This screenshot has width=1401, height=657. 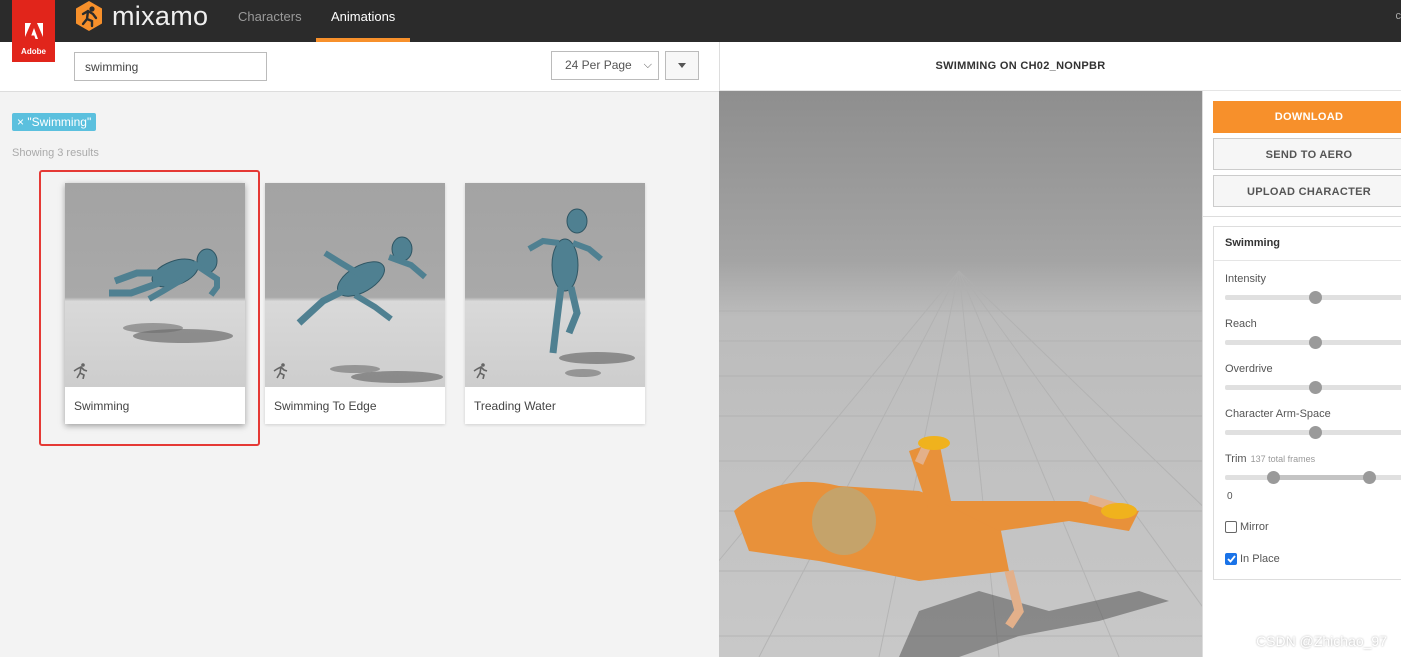 I want to click on reach-label: Reach, so click(x=1241, y=324).